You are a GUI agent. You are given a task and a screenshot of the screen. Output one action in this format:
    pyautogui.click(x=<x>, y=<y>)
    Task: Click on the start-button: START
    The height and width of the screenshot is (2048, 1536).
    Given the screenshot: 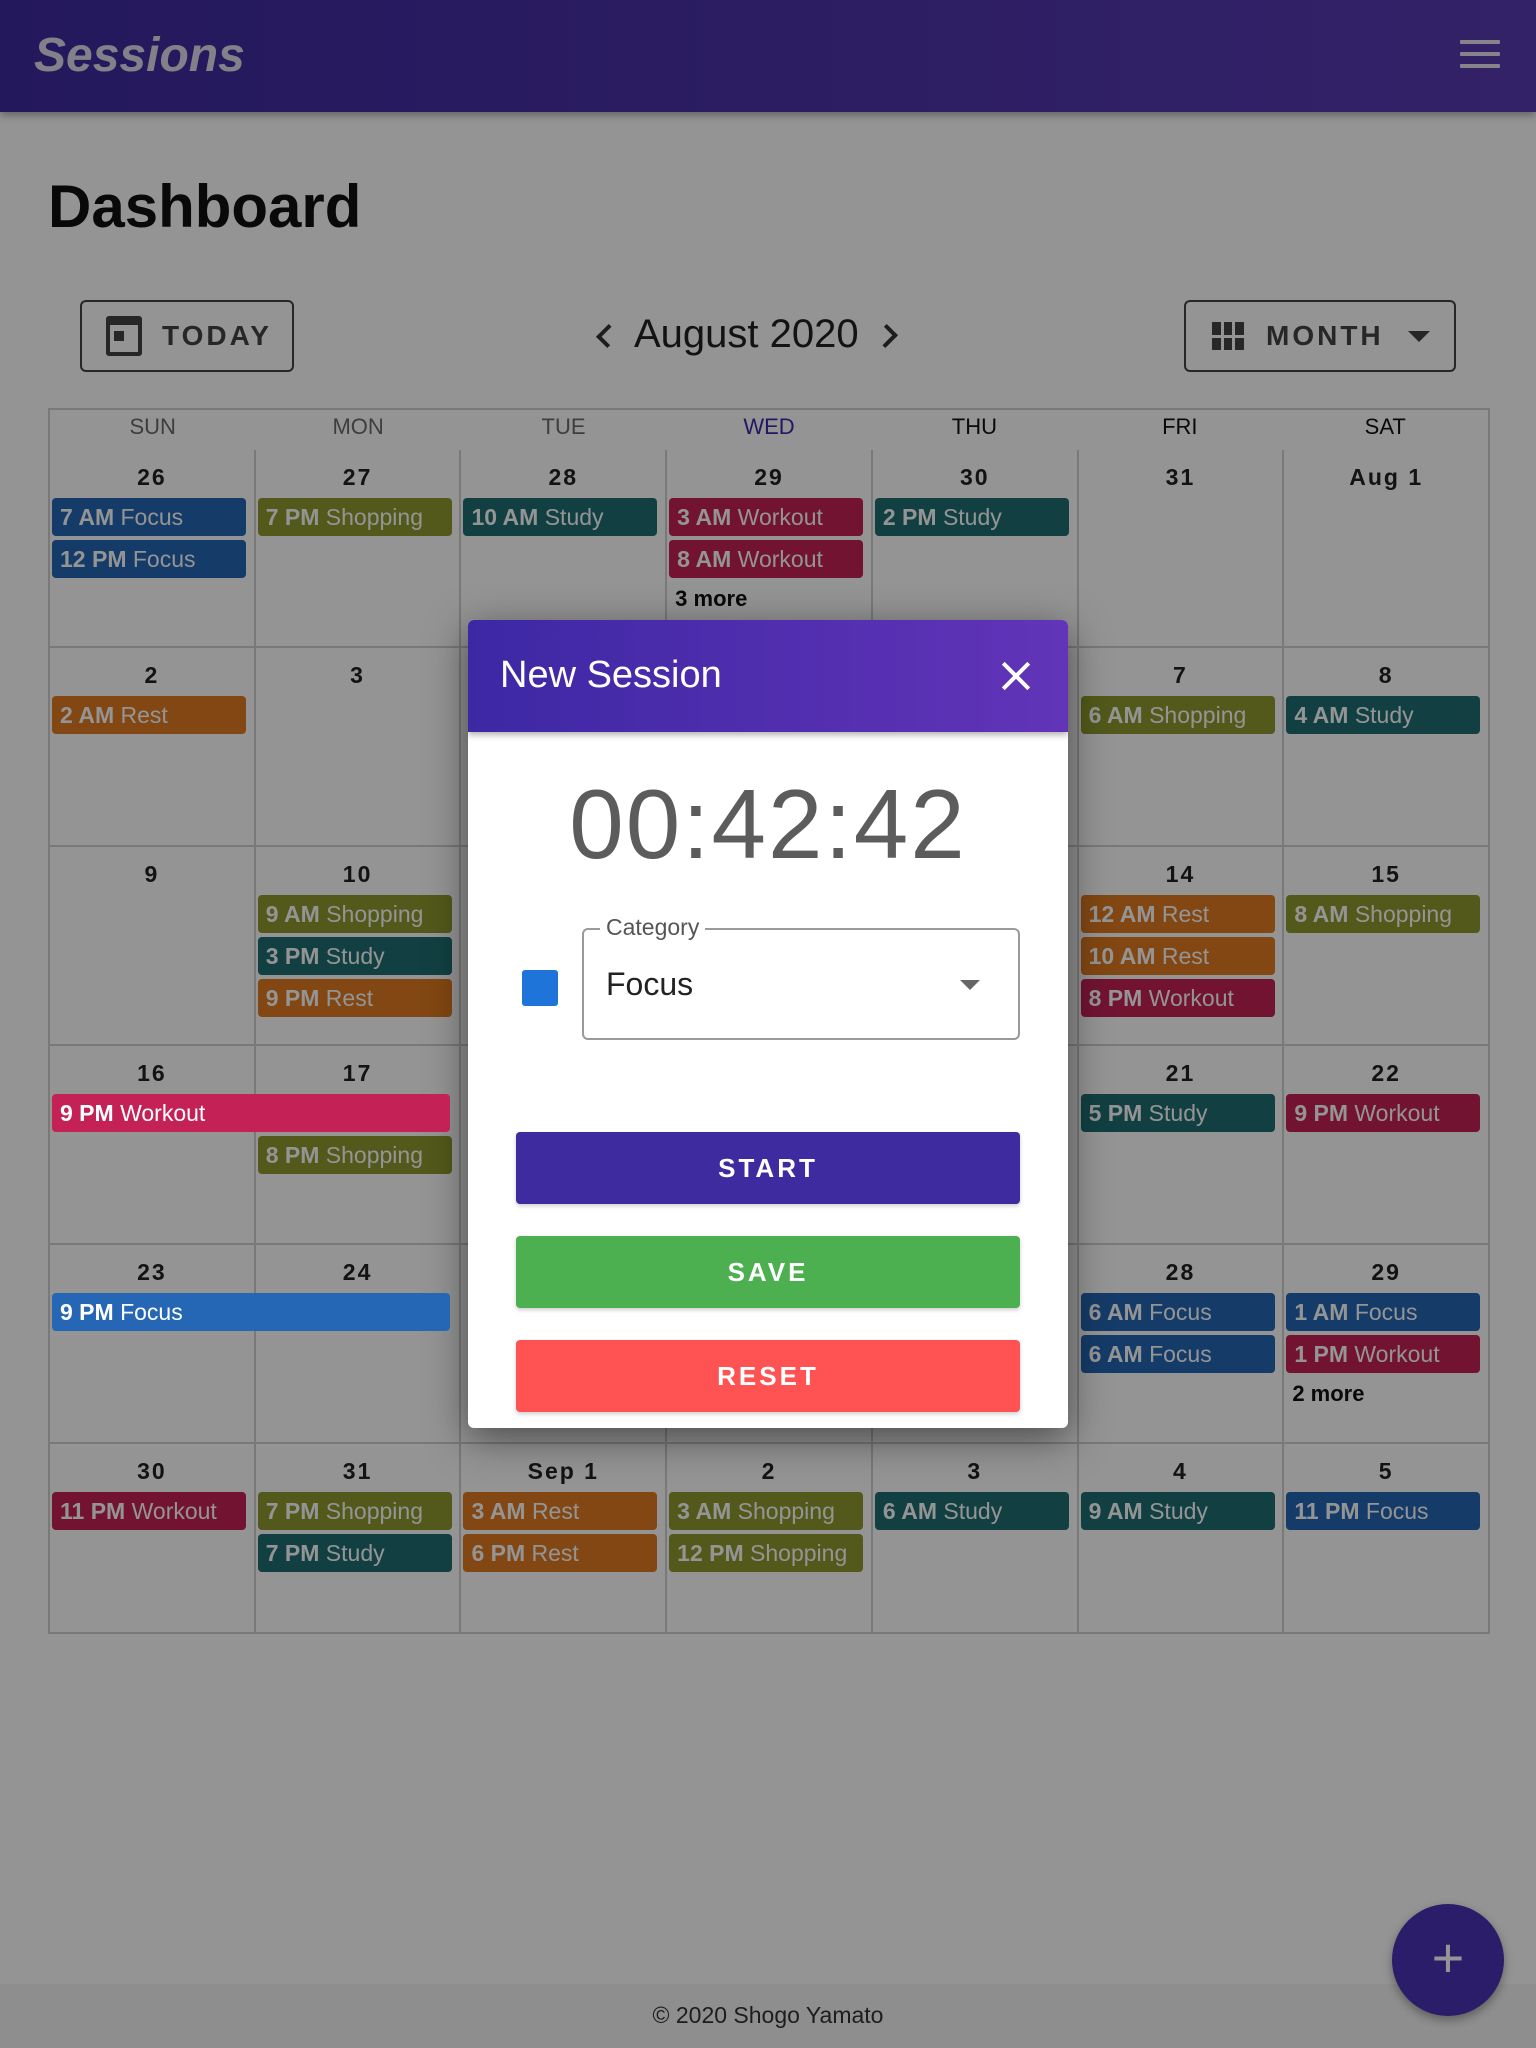 What is the action you would take?
    pyautogui.click(x=768, y=1168)
    